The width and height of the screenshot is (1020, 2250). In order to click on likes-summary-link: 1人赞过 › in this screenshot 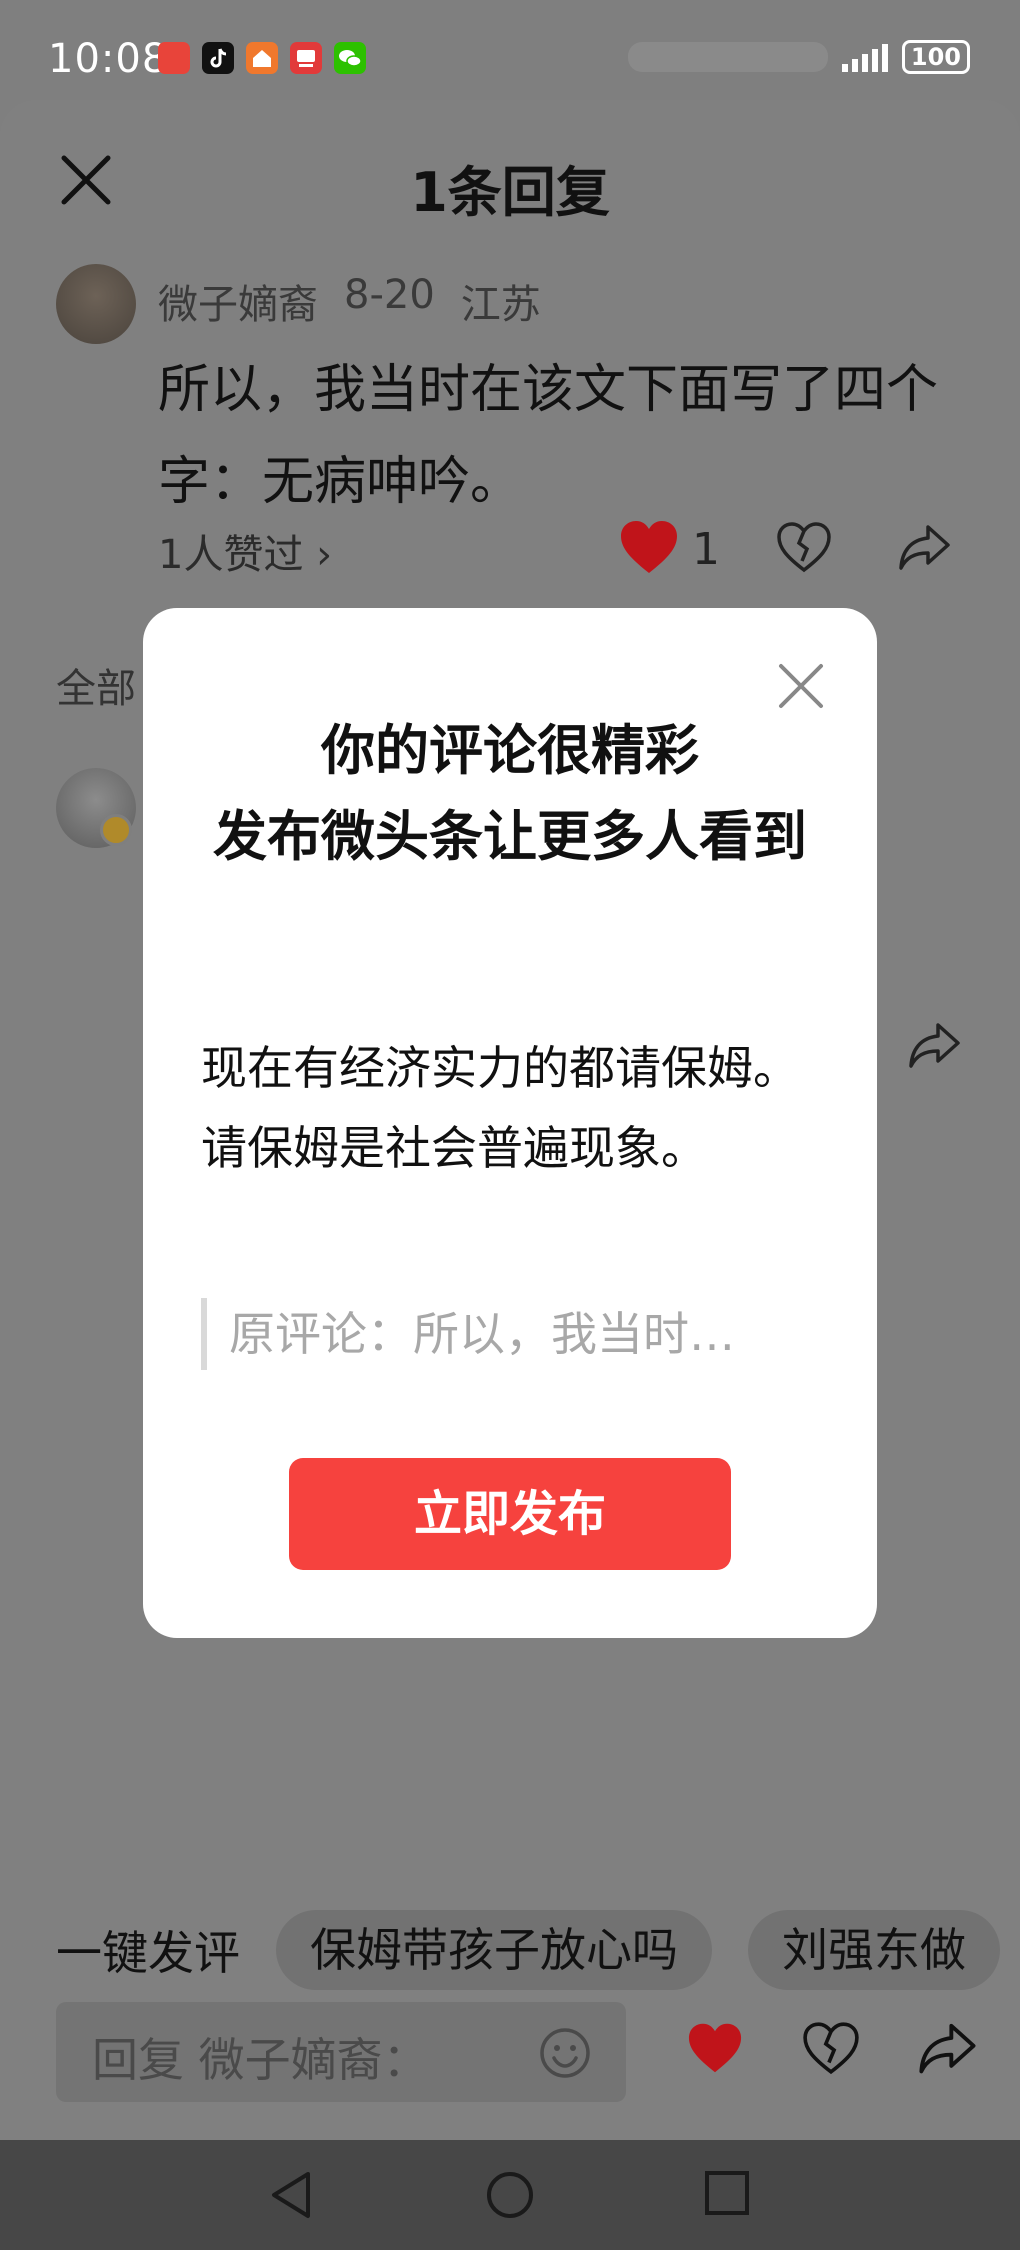, I will do `click(245, 551)`.